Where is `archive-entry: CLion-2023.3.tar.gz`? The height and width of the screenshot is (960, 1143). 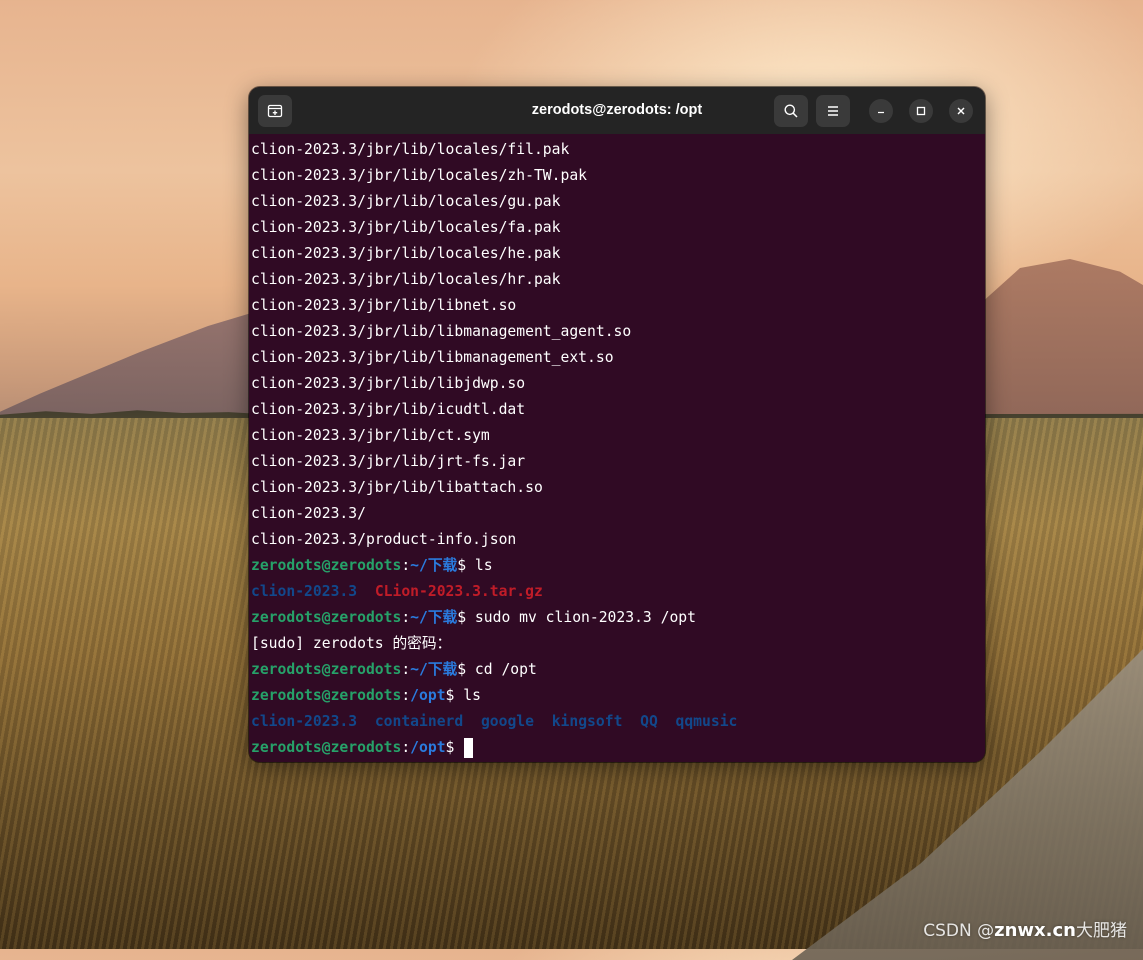 archive-entry: CLion-2023.3.tar.gz is located at coordinates (458, 591).